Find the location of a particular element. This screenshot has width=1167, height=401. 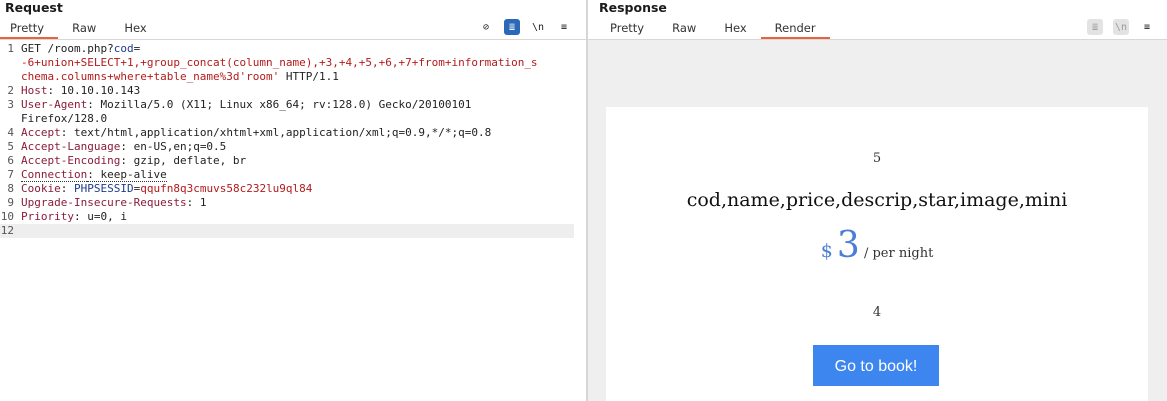

code-text: Accept-Language: en-US,en;q=0.5 is located at coordinates (297, 147).